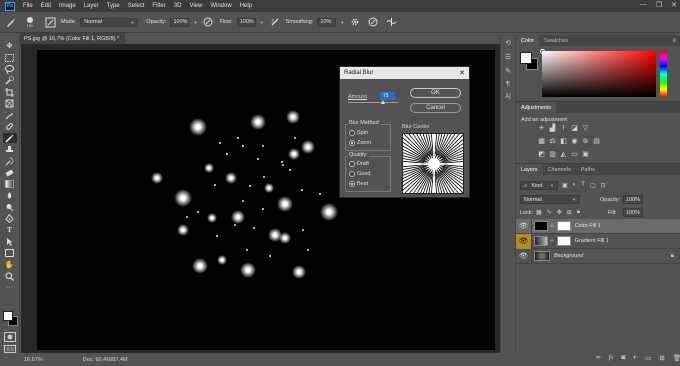 The height and width of the screenshot is (366, 680). Describe the element at coordinates (10, 276) in the screenshot. I see `zoom-tool-icon` at that location.